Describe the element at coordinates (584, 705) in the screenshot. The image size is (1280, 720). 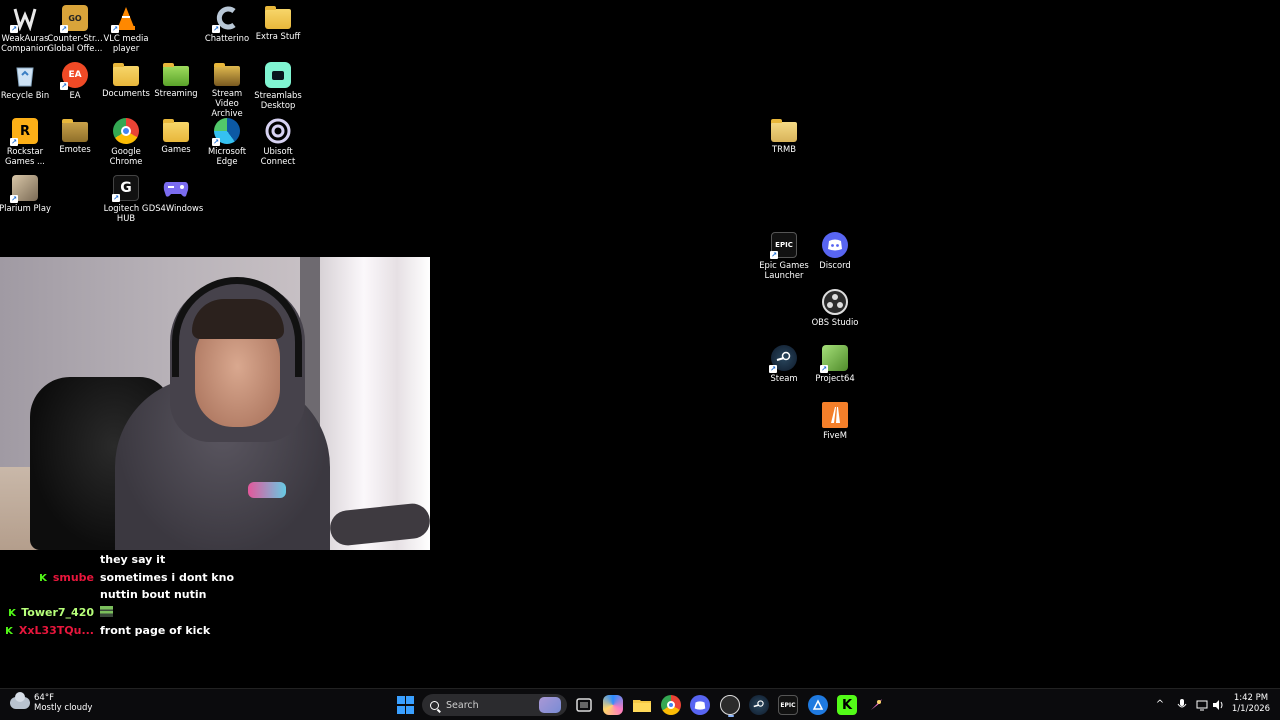
I see `task-view-button` at that location.